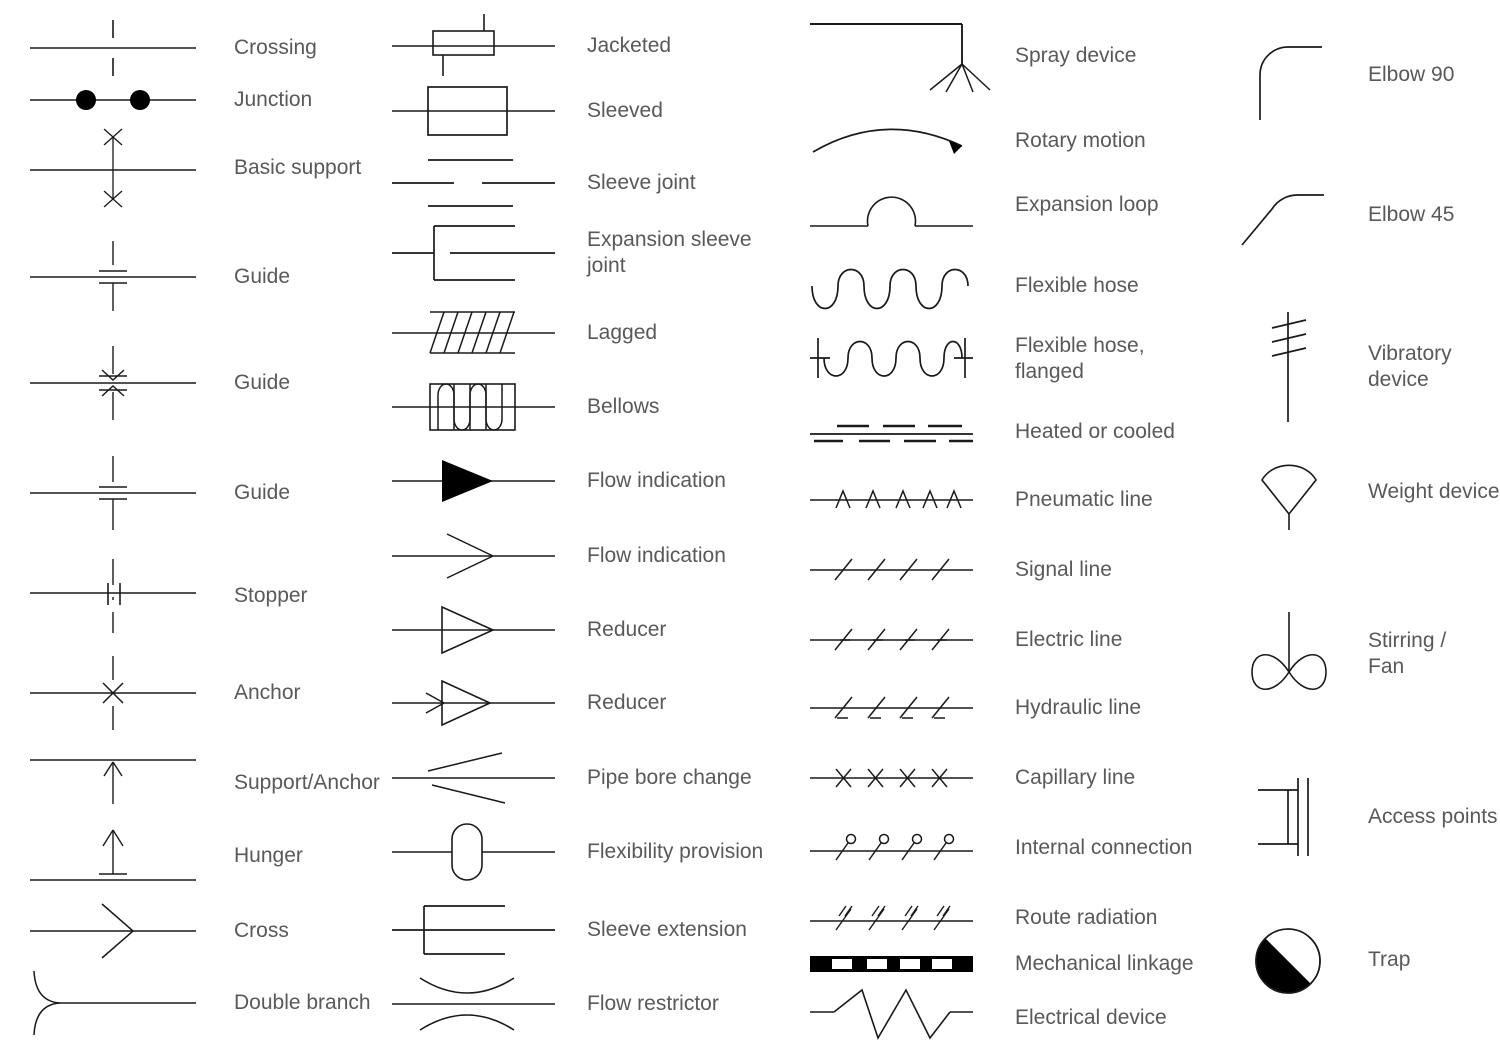 The width and height of the screenshot is (1500, 1057). Describe the element at coordinates (974, 286) in the screenshot. I see `legend-item-flexible-hose: Flexible hose` at that location.